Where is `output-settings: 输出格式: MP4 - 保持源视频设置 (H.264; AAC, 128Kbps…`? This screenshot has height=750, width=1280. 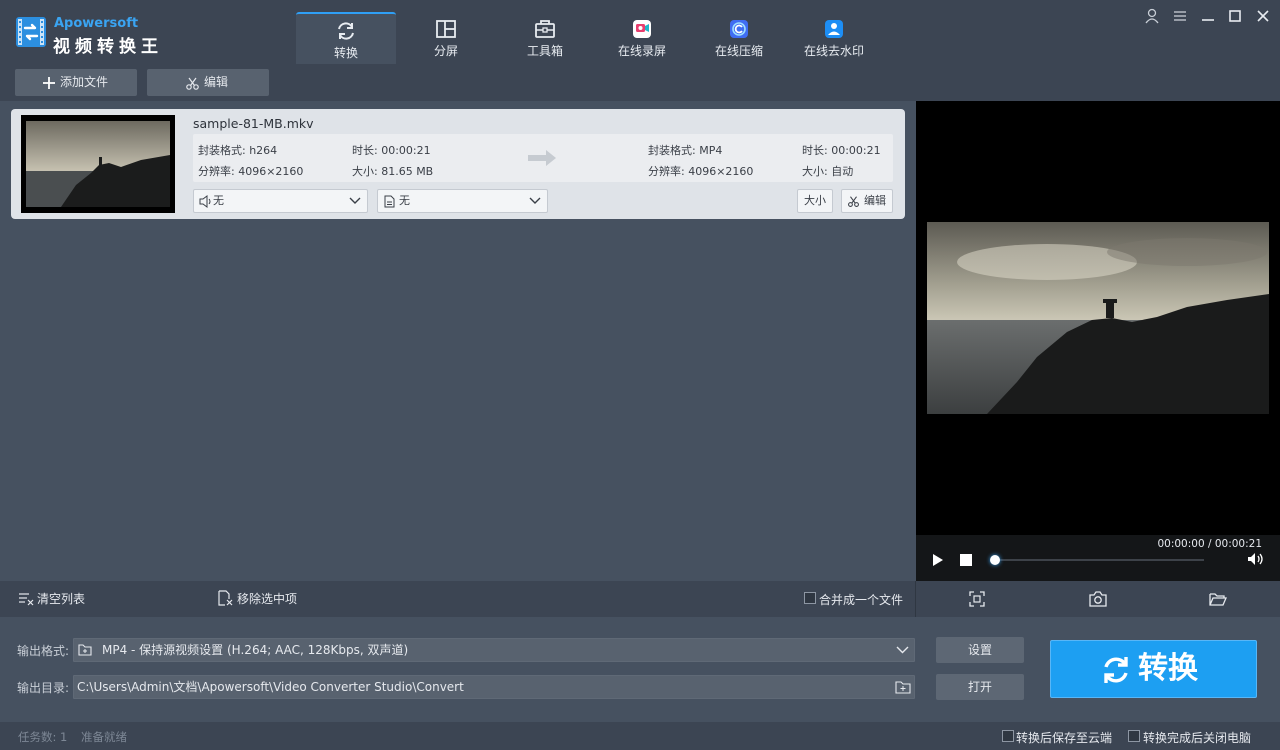
output-settings: 输出格式: MP4 - 保持源视频设置 (H.264; AAC, 128Kbps… is located at coordinates (640, 669).